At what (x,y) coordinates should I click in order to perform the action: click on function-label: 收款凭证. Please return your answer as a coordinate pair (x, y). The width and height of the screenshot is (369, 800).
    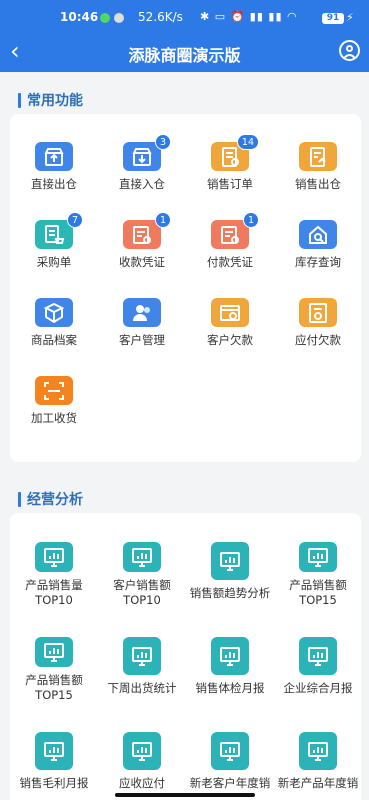
    Looking at the image, I should click on (142, 262).